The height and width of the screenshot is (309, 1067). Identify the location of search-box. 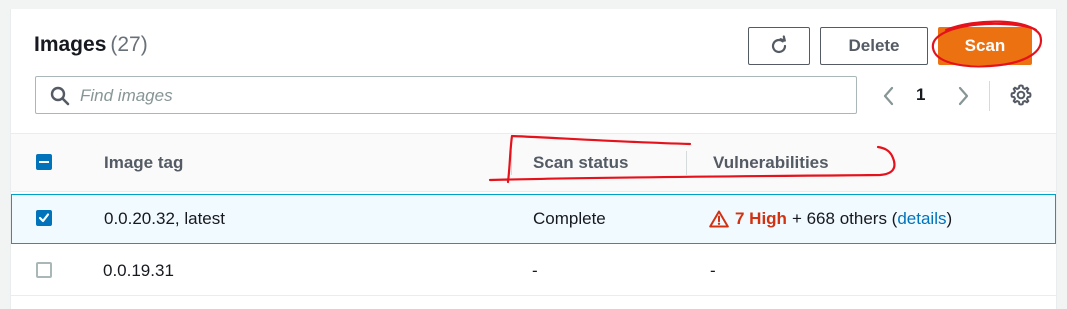
(446, 95).